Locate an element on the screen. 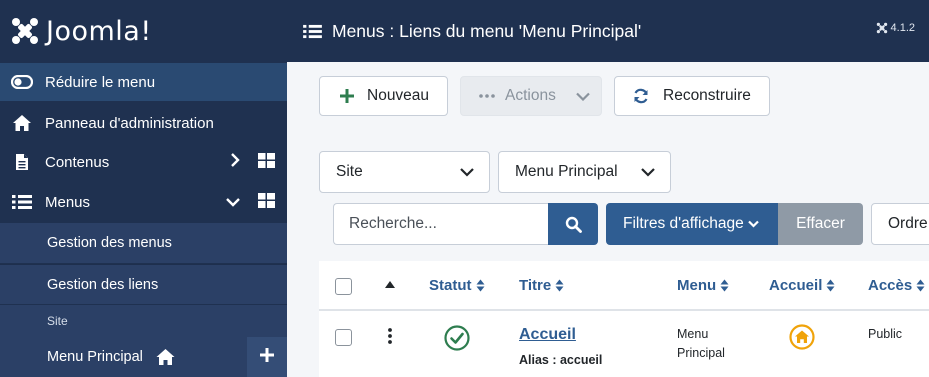  new-button-label: Nouveau is located at coordinates (398, 95).